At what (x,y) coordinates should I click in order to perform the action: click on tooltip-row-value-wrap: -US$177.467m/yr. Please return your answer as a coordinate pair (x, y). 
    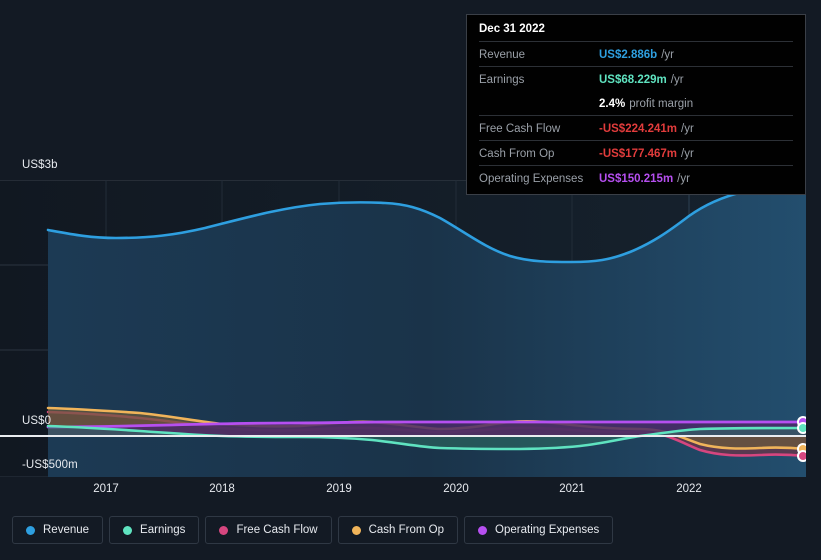
    Looking at the image, I should click on (646, 153).